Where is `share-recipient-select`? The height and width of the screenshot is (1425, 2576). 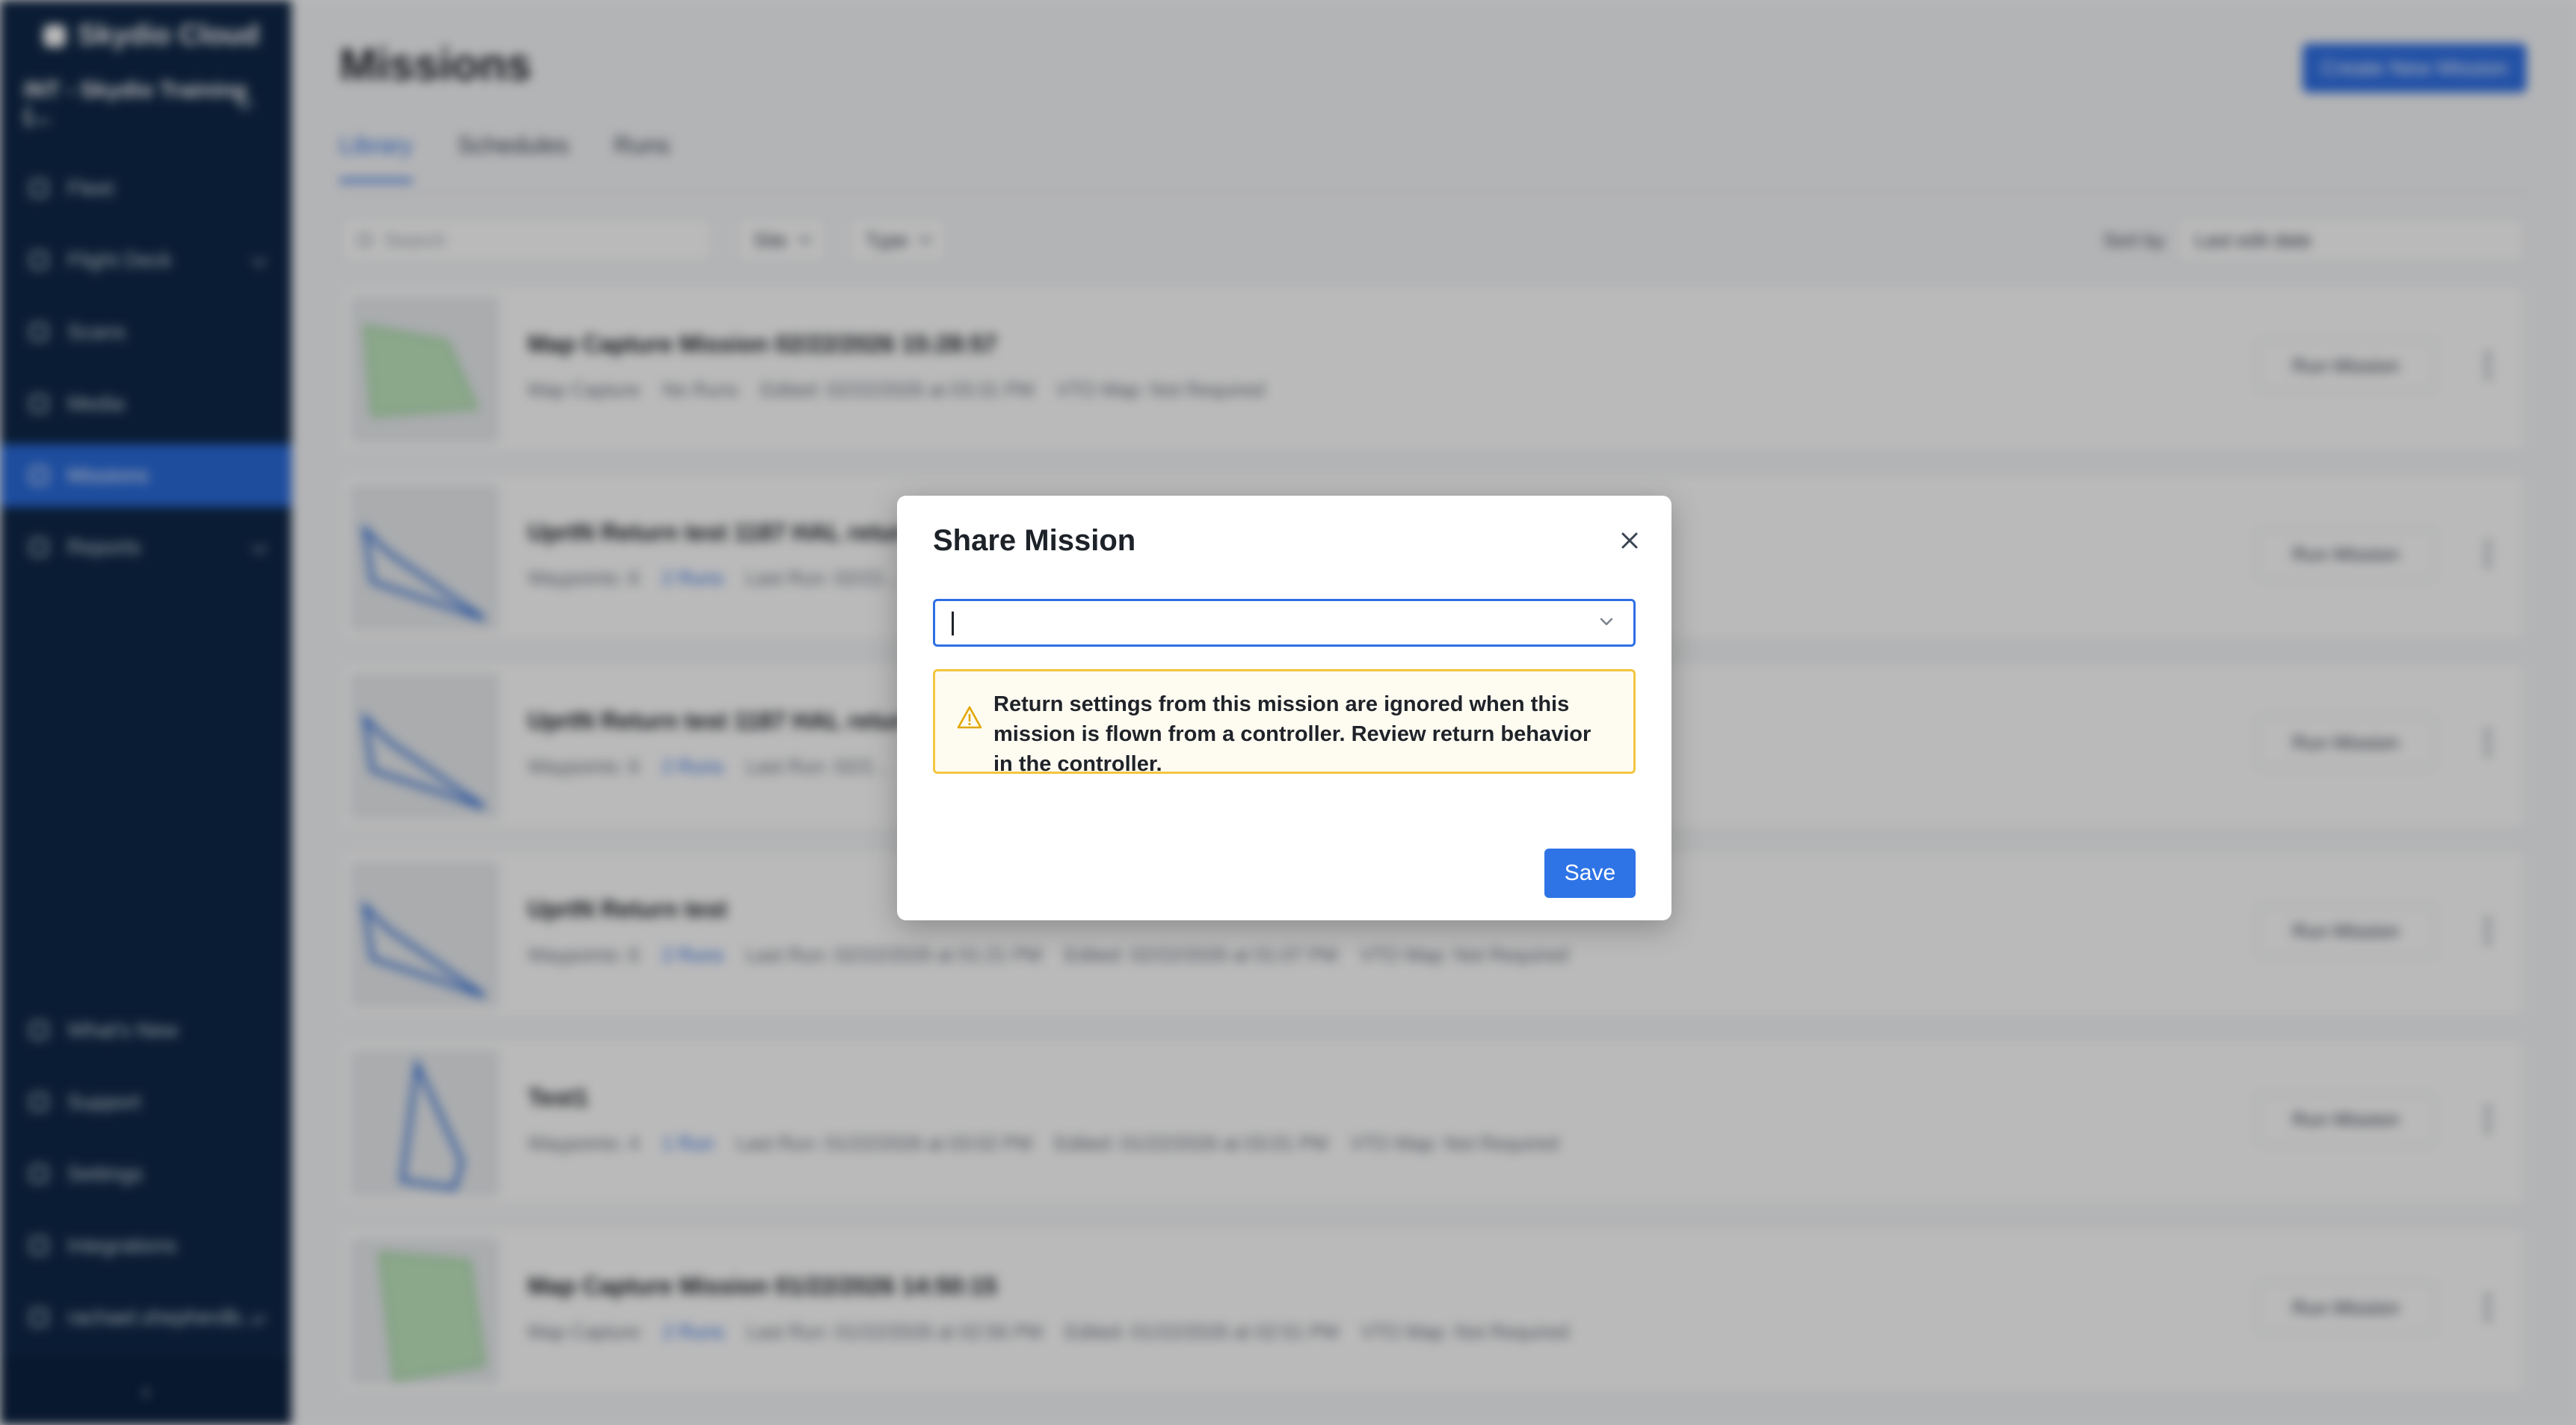 share-recipient-select is located at coordinates (1284, 623).